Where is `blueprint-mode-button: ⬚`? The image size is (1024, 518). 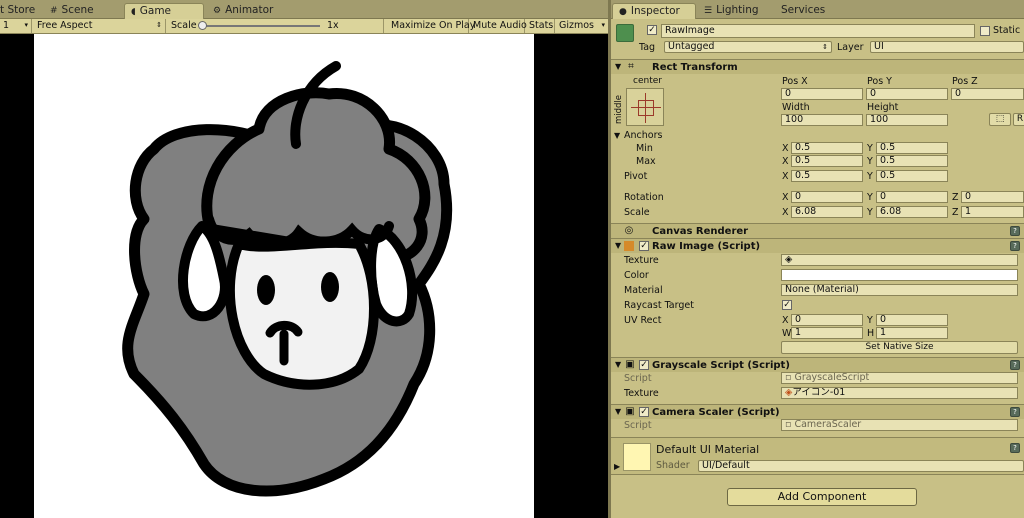
blueprint-mode-button: ⬚ is located at coordinates (1000, 119).